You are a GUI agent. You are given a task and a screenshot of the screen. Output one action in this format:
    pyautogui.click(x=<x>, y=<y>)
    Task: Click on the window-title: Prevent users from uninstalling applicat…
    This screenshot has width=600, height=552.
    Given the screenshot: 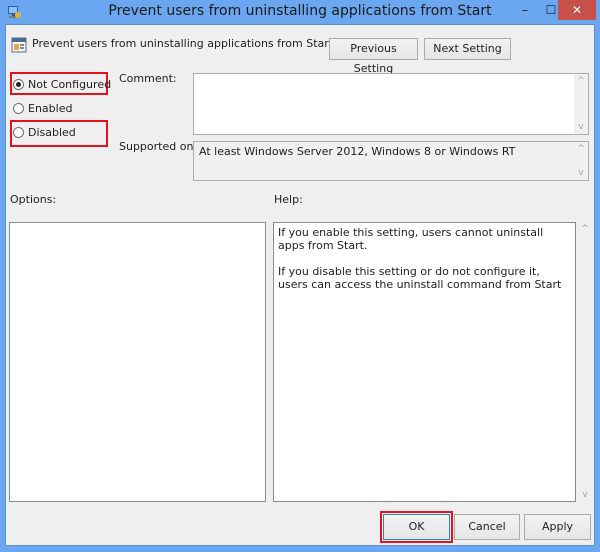 What is the action you would take?
    pyautogui.click(x=300, y=11)
    